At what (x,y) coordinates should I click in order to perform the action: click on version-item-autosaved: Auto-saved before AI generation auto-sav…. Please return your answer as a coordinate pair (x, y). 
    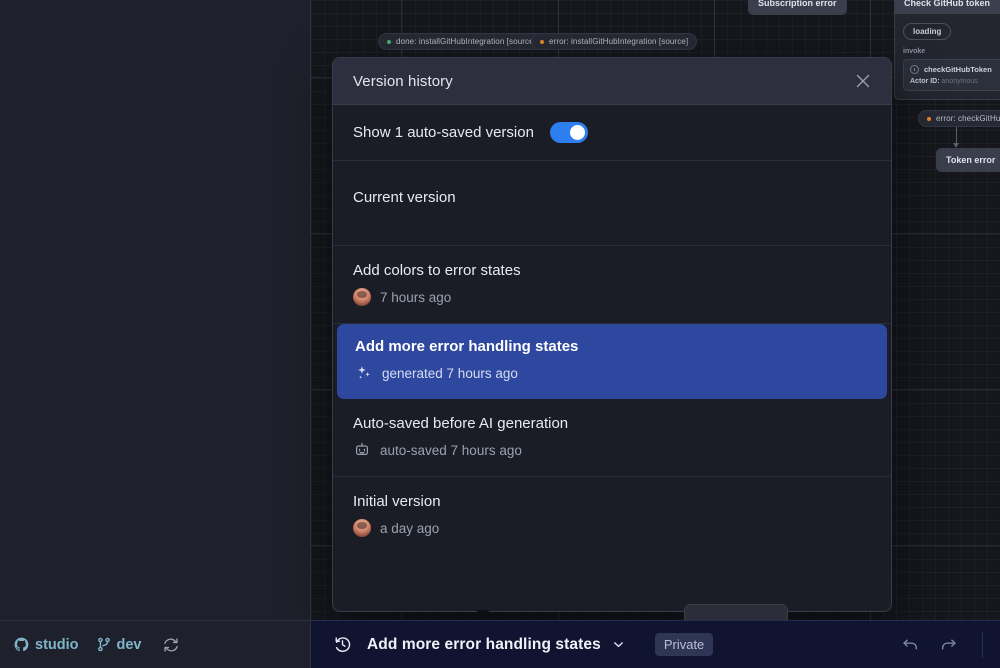
    Looking at the image, I should click on (612, 438).